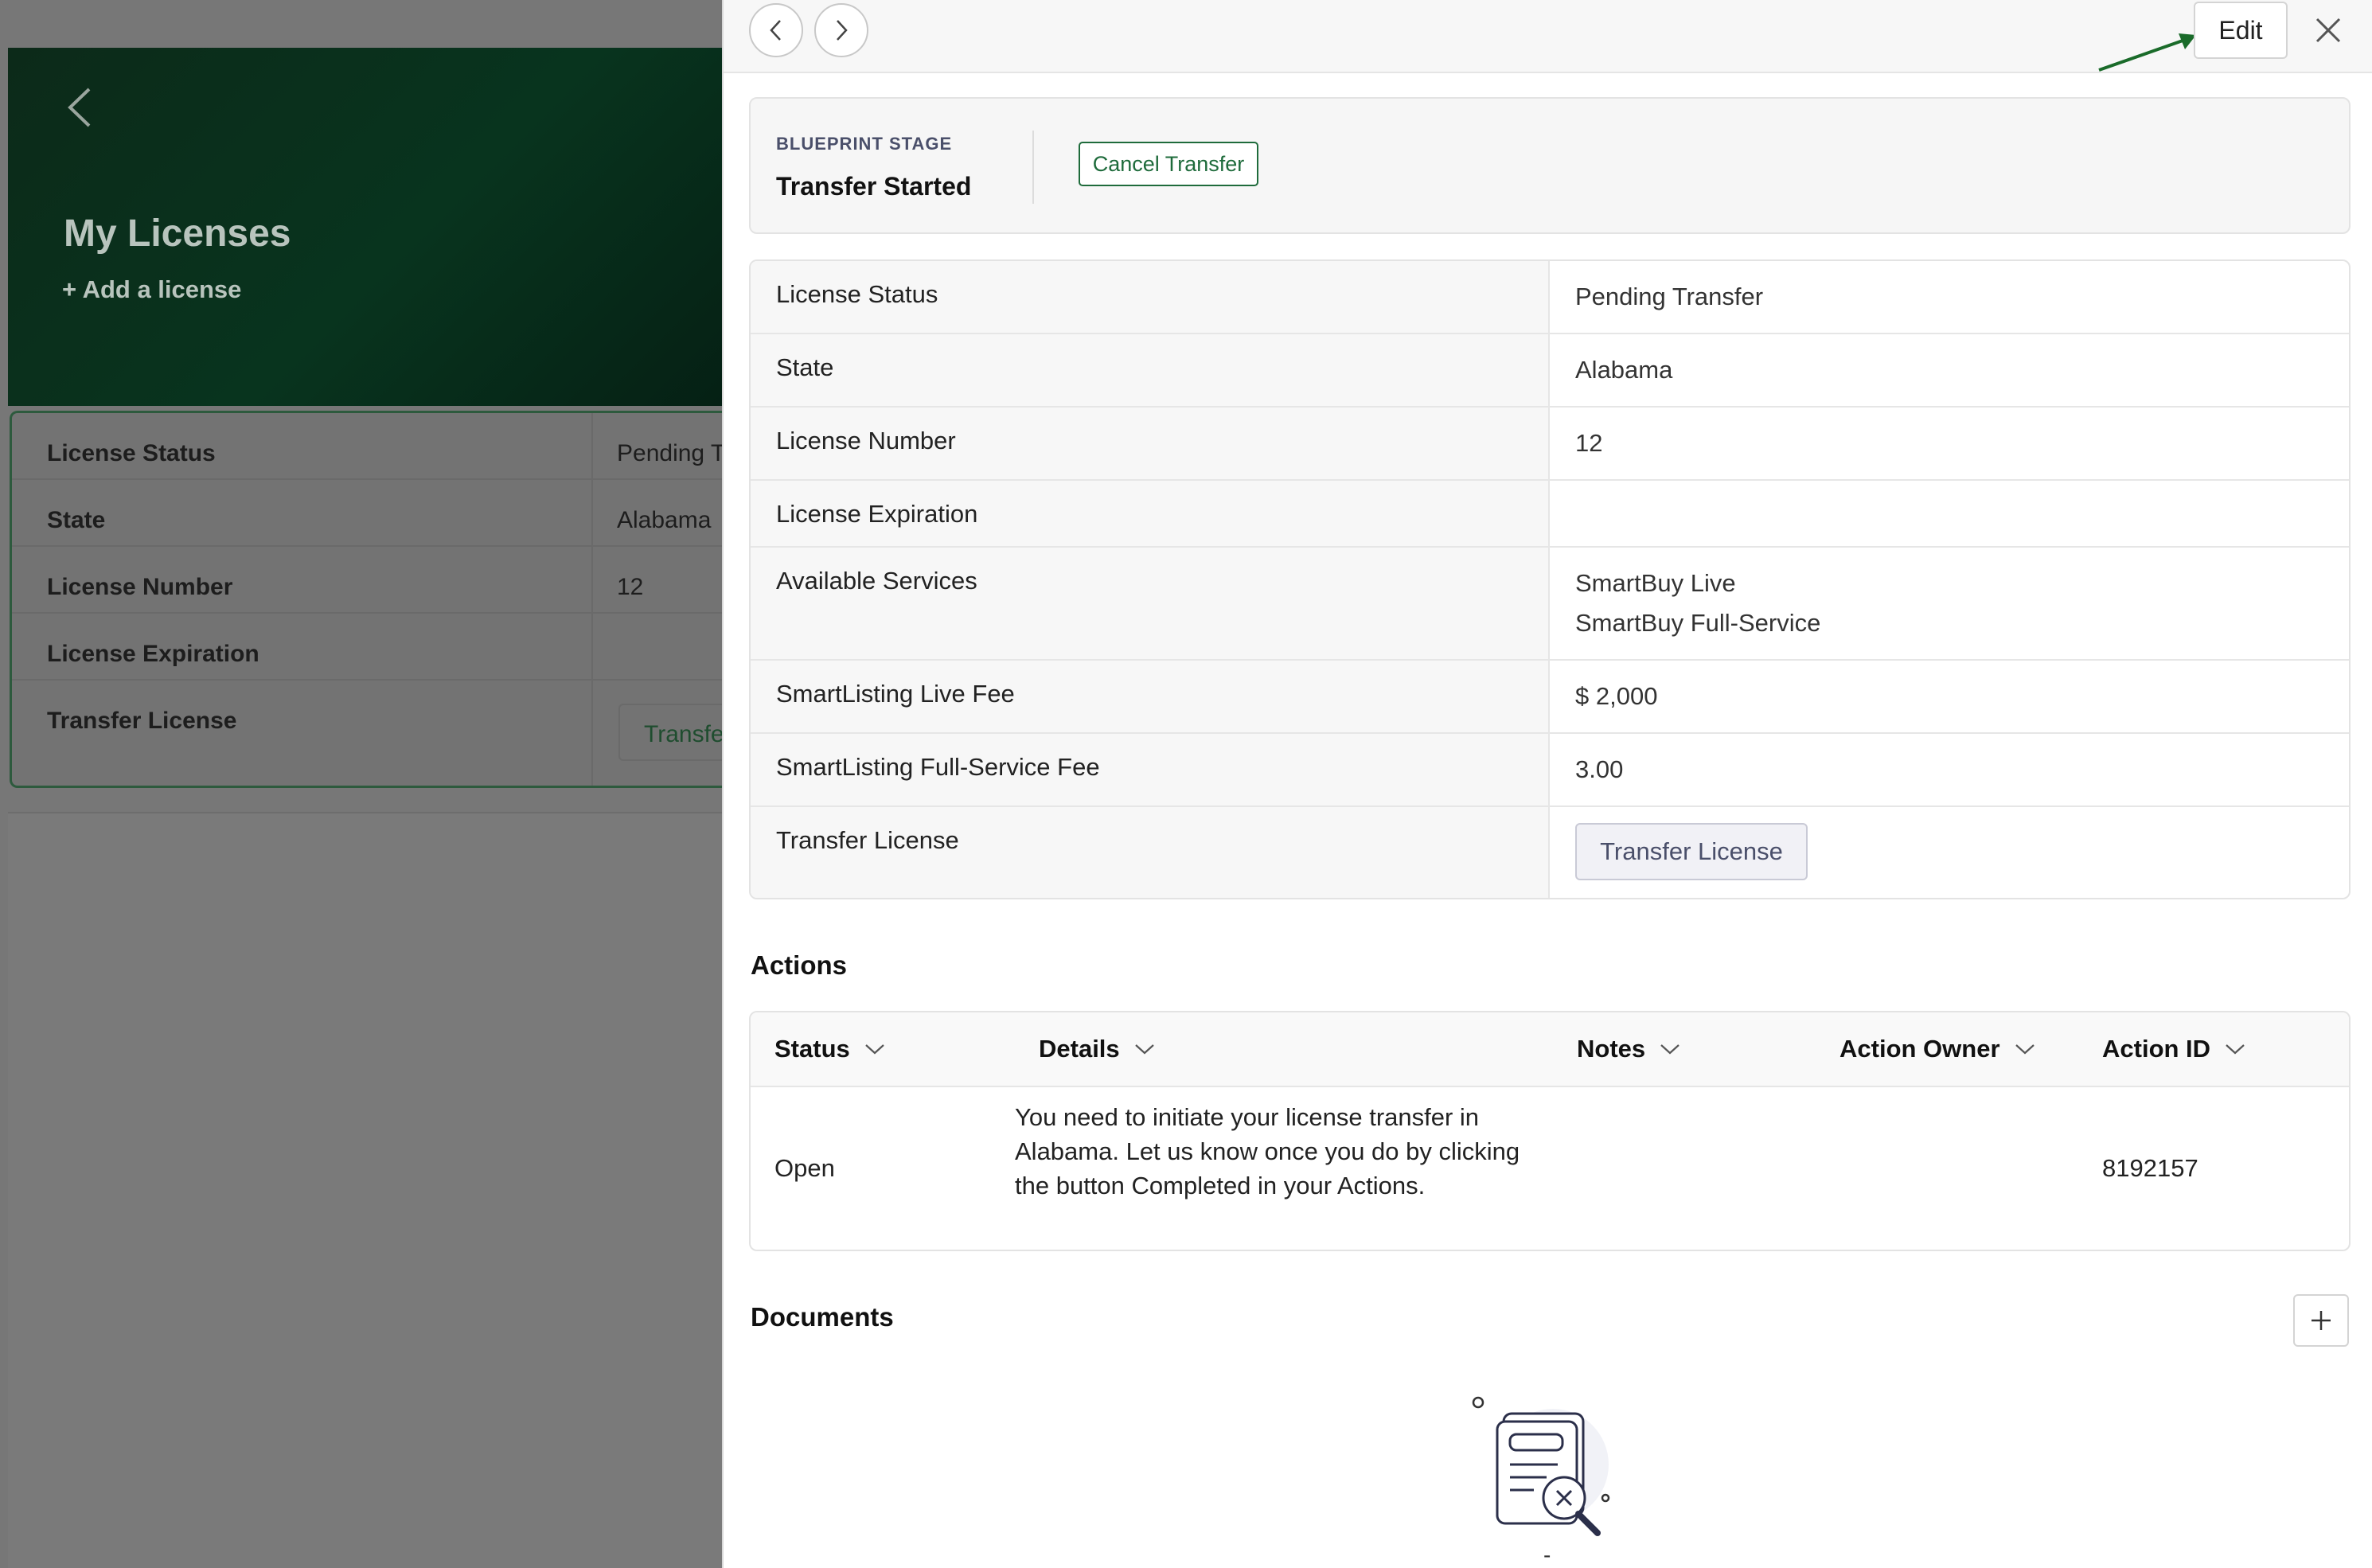 The width and height of the screenshot is (2372, 1568). Describe the element at coordinates (142, 721) in the screenshot. I see `bg-row-label: Transfer License` at that location.